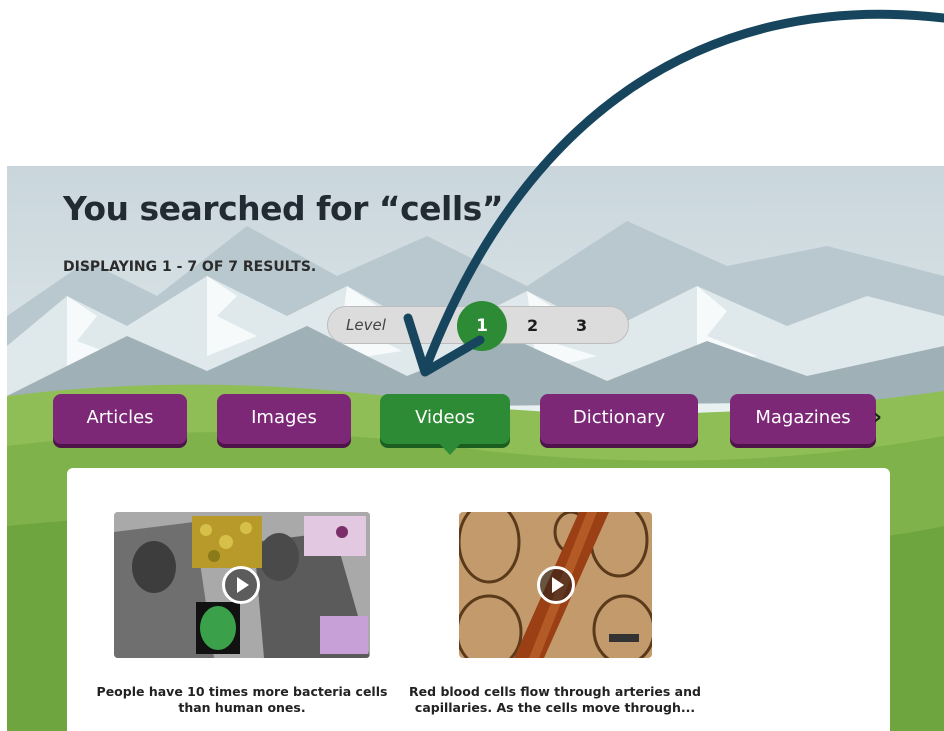 The image size is (944, 731). I want to click on level-selector: Level 1 2 3, so click(478, 326).